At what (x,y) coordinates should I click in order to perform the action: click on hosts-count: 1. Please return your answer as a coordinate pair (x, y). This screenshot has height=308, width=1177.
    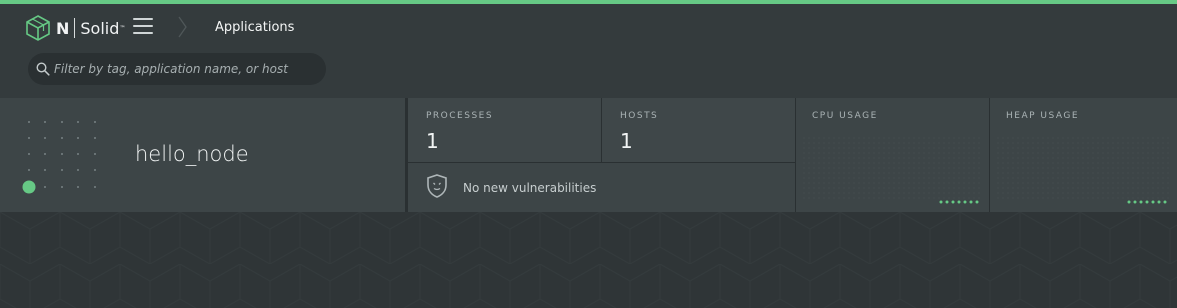
    Looking at the image, I should click on (626, 141).